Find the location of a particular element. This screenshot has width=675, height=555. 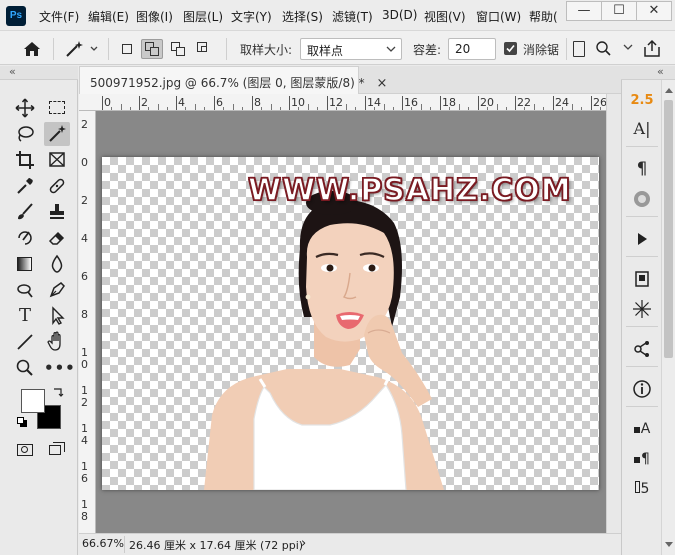

glyphs-icon: 5 is located at coordinates (642, 489).